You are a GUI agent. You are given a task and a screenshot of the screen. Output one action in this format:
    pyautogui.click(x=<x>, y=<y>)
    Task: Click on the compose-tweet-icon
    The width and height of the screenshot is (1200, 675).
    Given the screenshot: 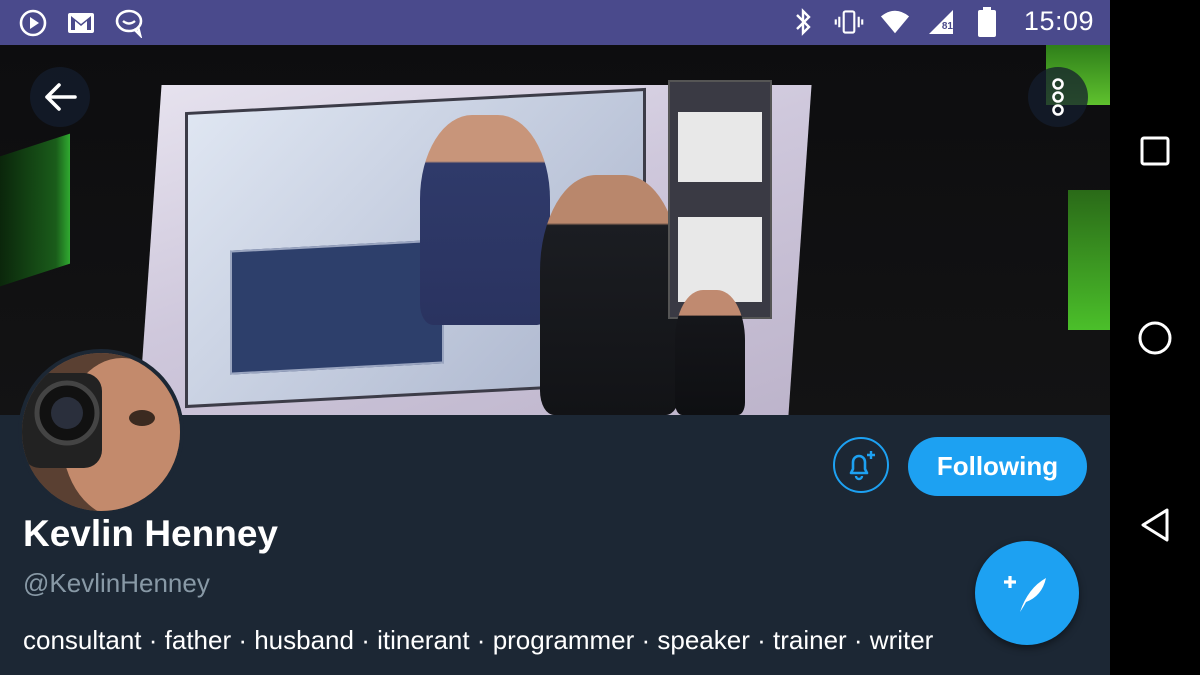 What is the action you would take?
    pyautogui.click(x=1025, y=594)
    